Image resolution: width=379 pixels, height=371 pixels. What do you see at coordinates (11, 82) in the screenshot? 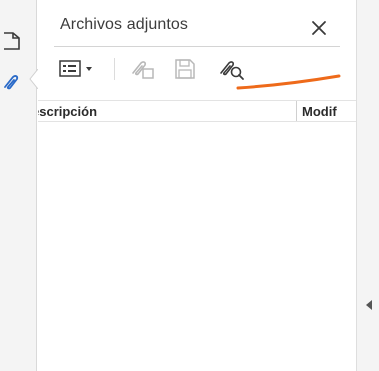
I see `paperclip-icon` at bounding box center [11, 82].